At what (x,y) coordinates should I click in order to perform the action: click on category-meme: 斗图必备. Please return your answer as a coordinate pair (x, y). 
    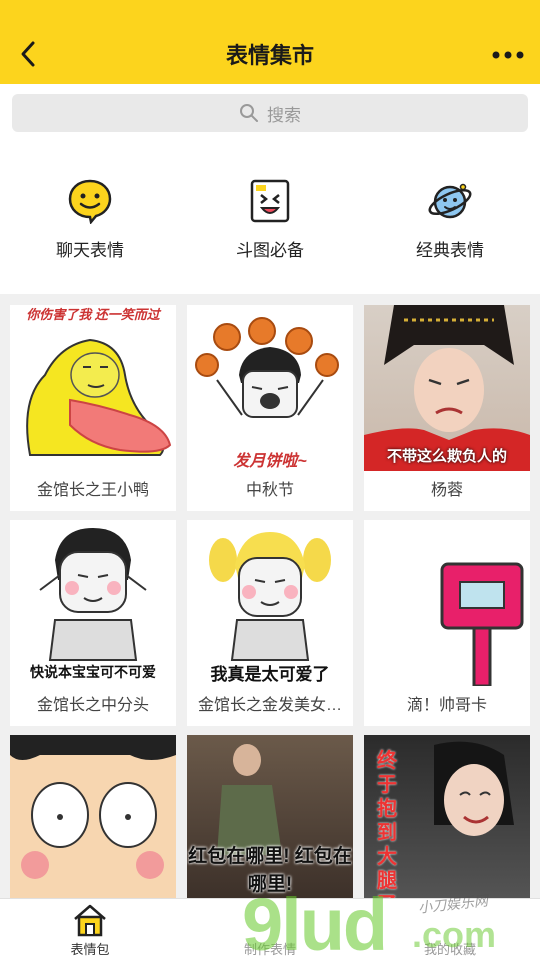
    Looking at the image, I should click on (270, 218).